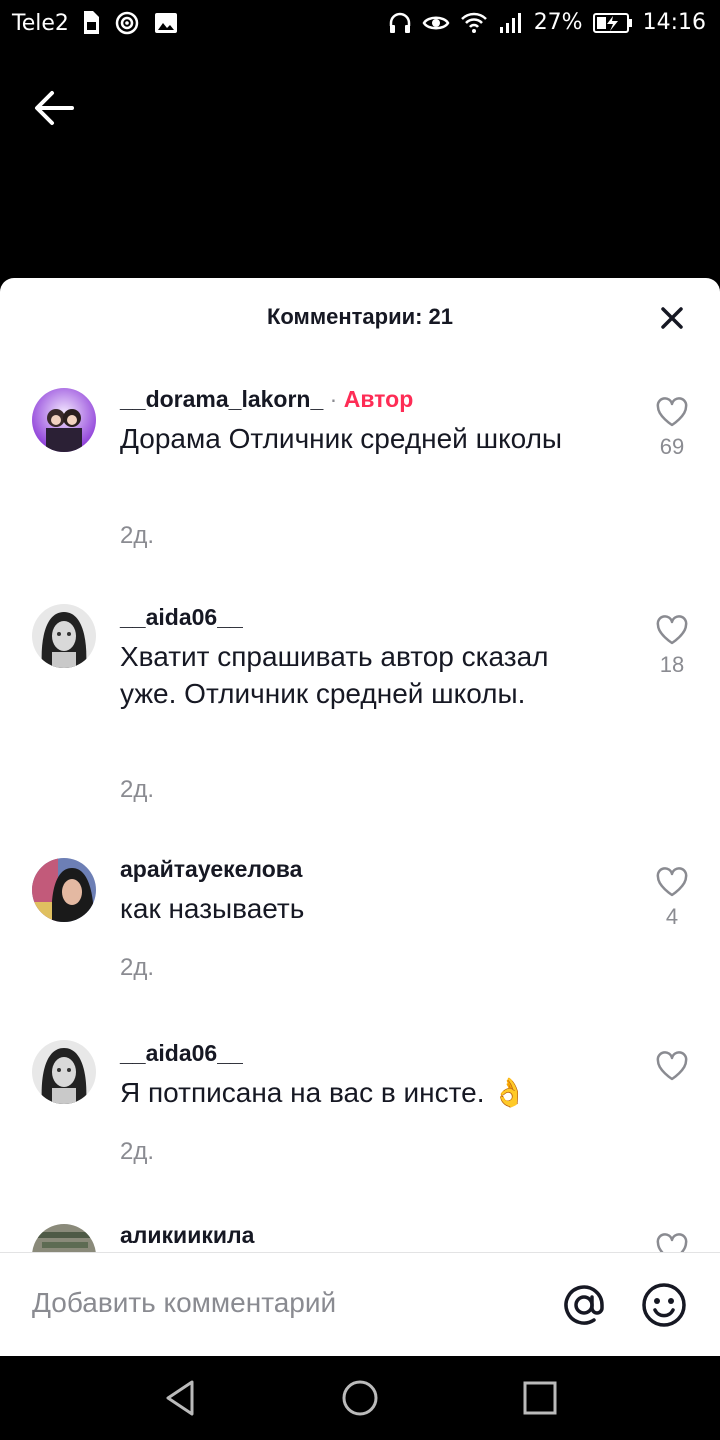 This screenshot has height=1440, width=720. What do you see at coordinates (360, 1304) in the screenshot?
I see `comment-input-bar: Добавить комментарий` at bounding box center [360, 1304].